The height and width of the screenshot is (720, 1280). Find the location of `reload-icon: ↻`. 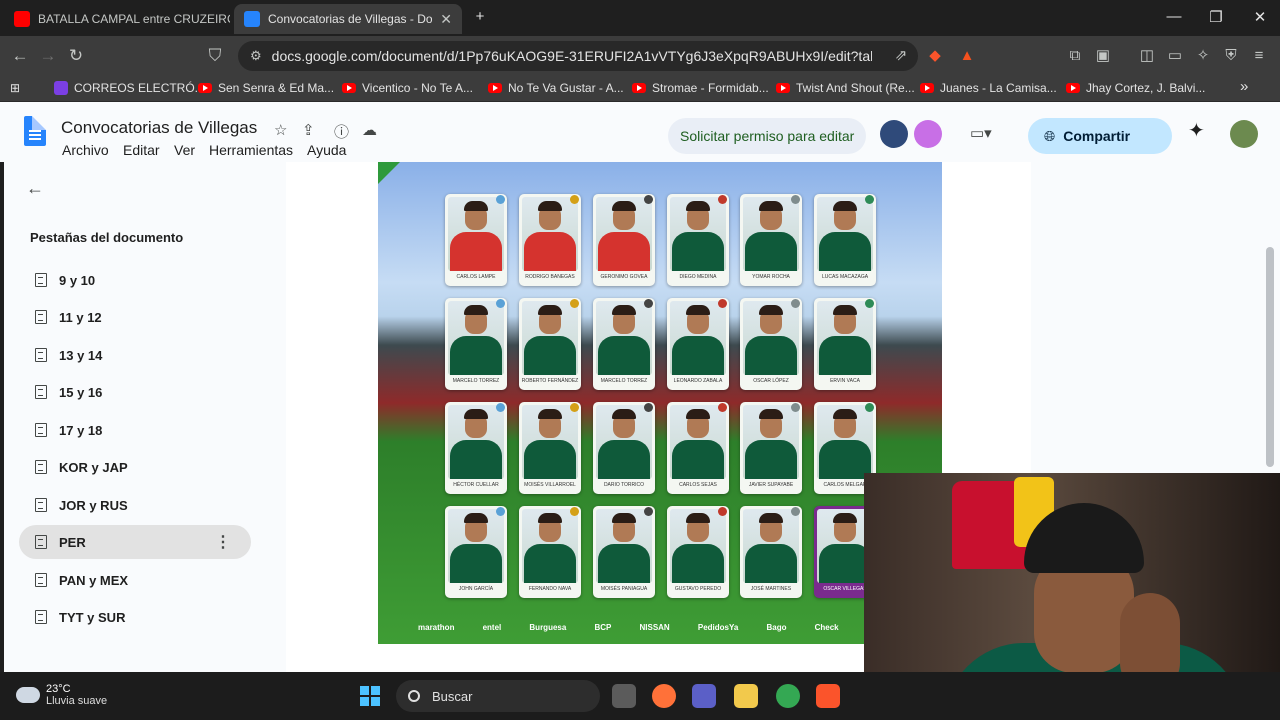

reload-icon: ↻ is located at coordinates (76, 56).